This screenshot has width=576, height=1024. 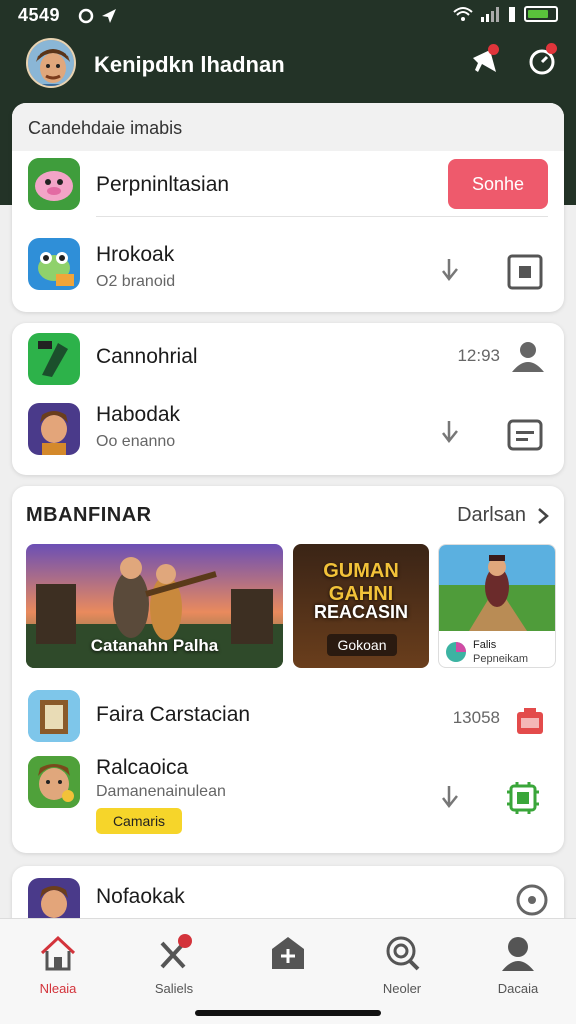 I want to click on list-item: Nofaokak, so click(x=288, y=898).